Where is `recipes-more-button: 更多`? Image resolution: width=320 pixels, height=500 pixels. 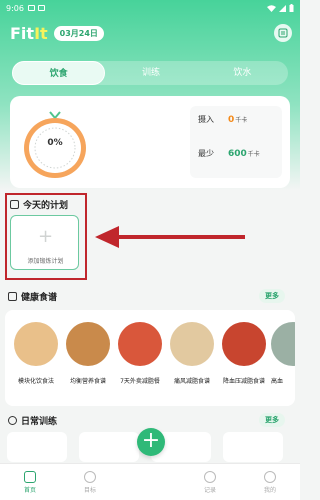
recipes-more-button: 更多 is located at coordinates (272, 296).